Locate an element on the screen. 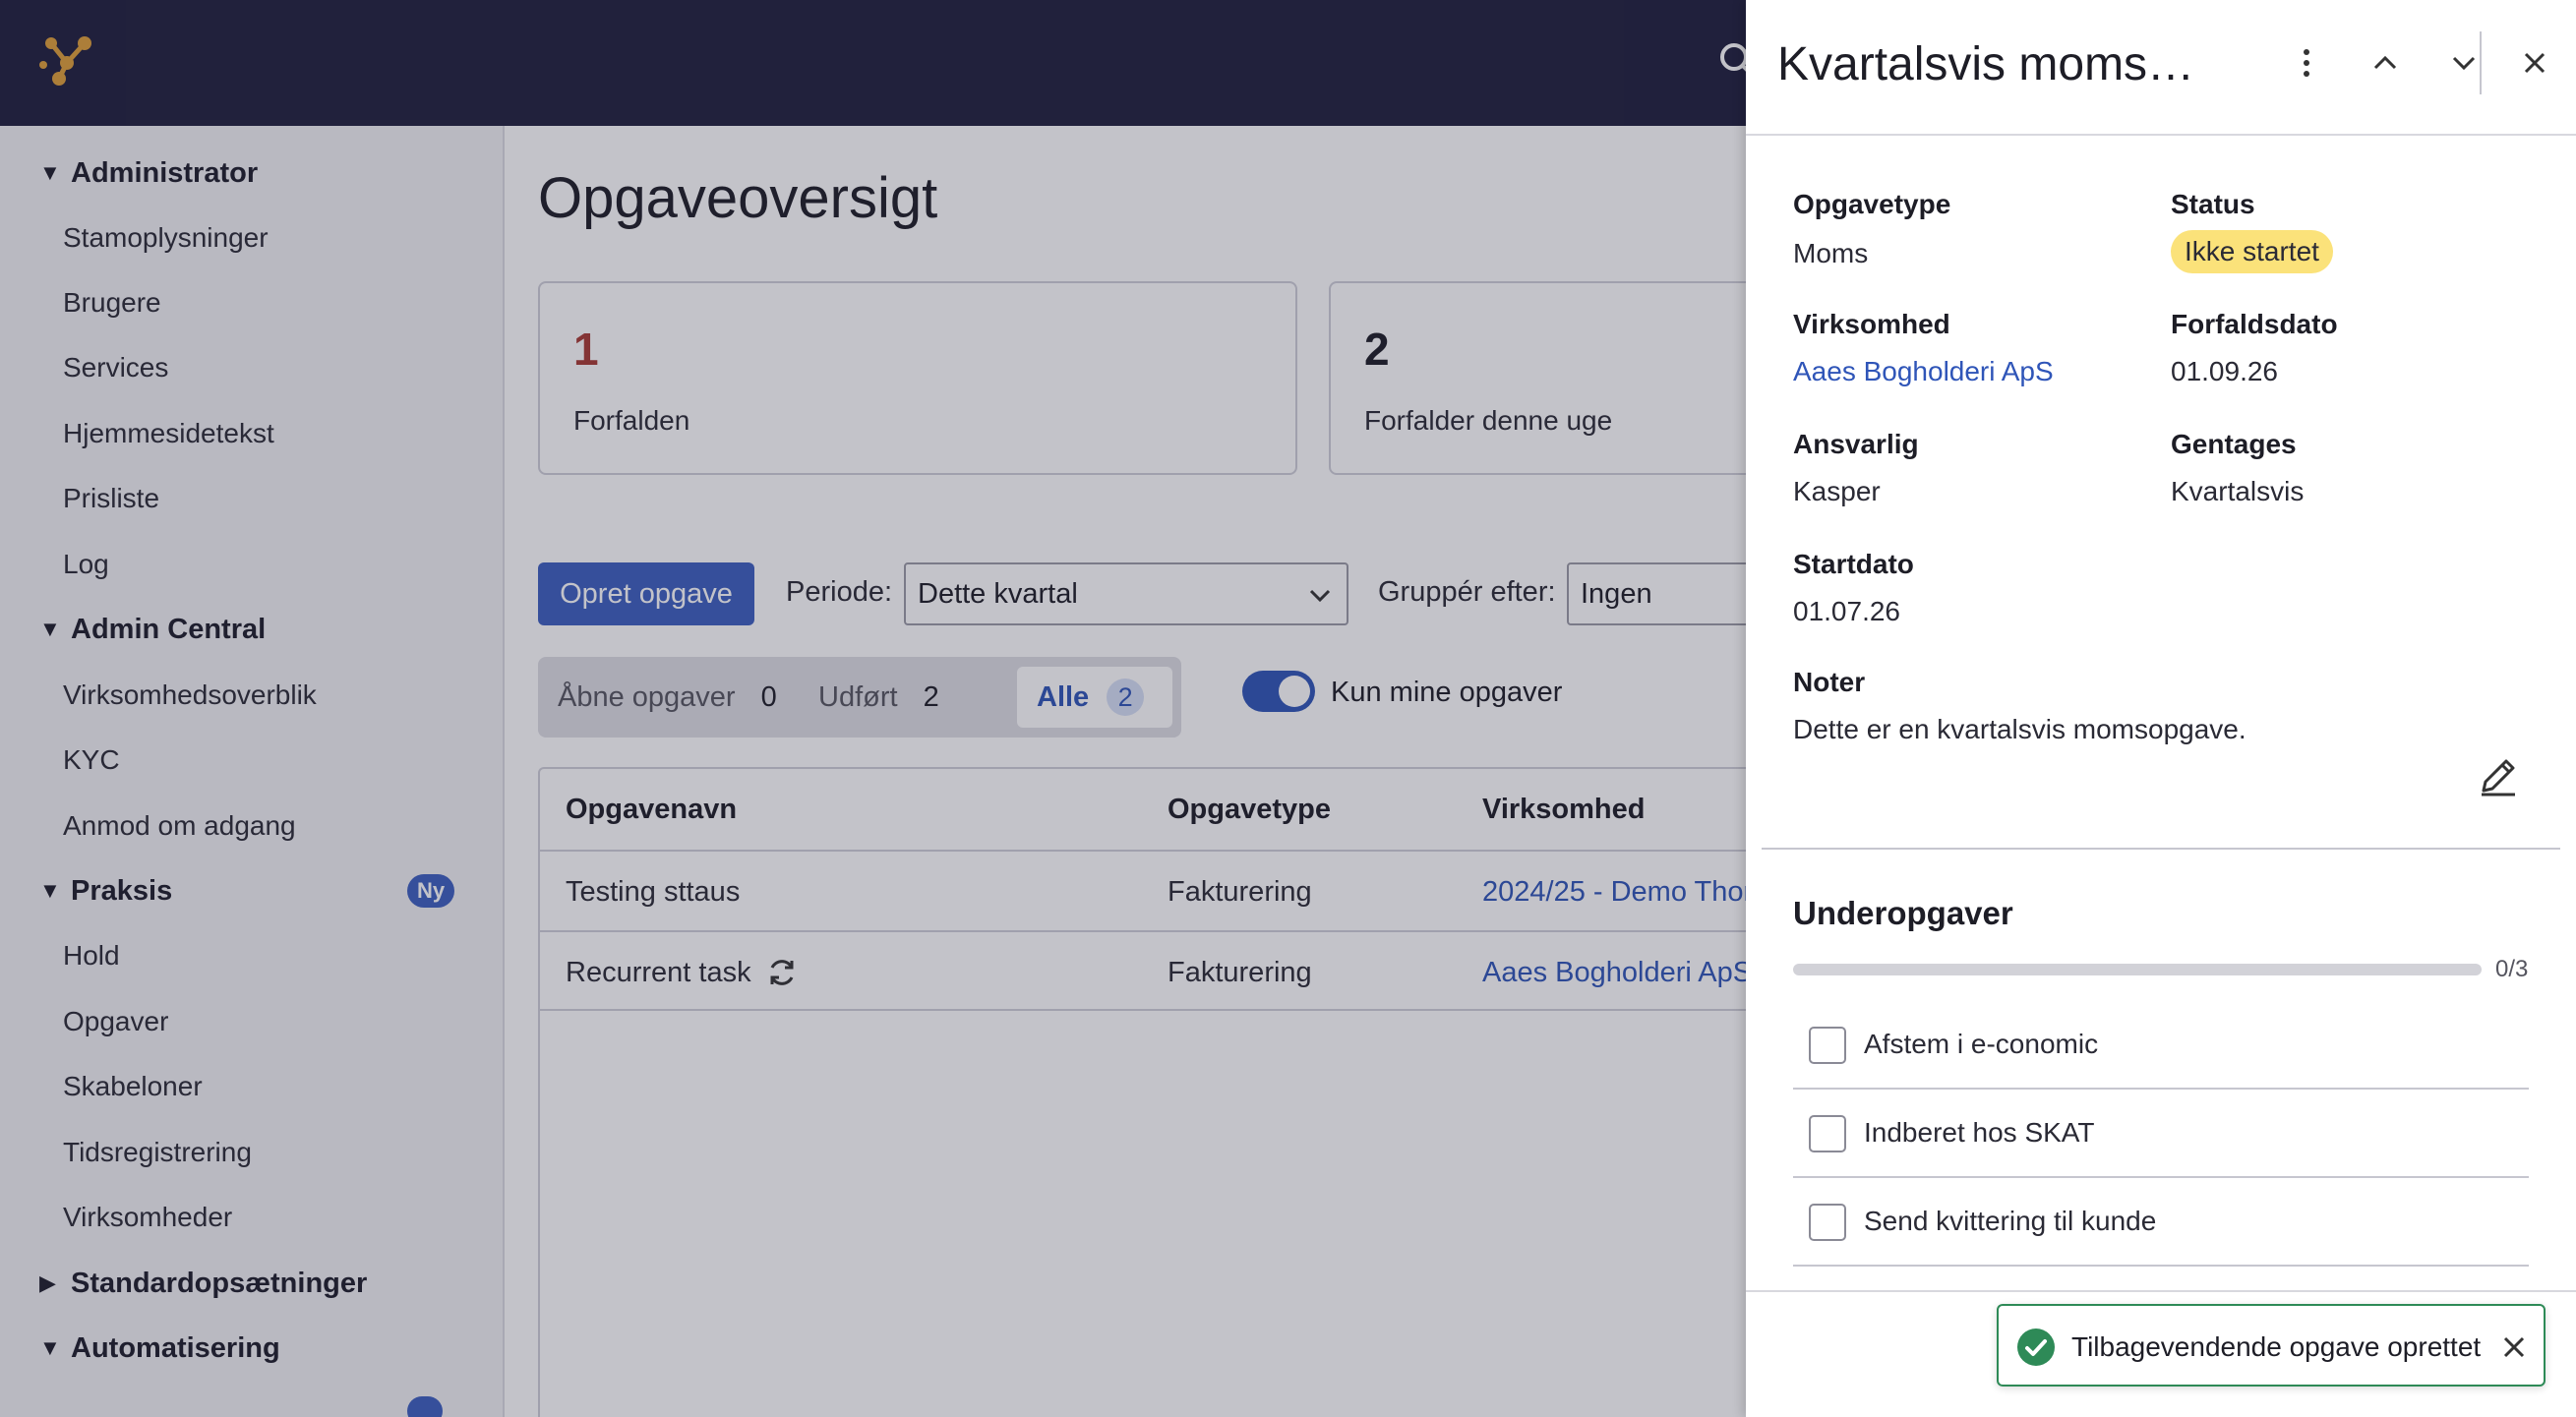 The height and width of the screenshot is (1417, 2576). check-circle-icon is located at coordinates (2036, 1347).